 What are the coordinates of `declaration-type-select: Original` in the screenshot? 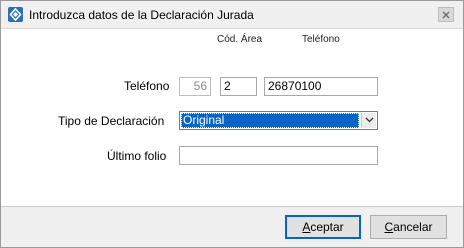 It's located at (278, 120).